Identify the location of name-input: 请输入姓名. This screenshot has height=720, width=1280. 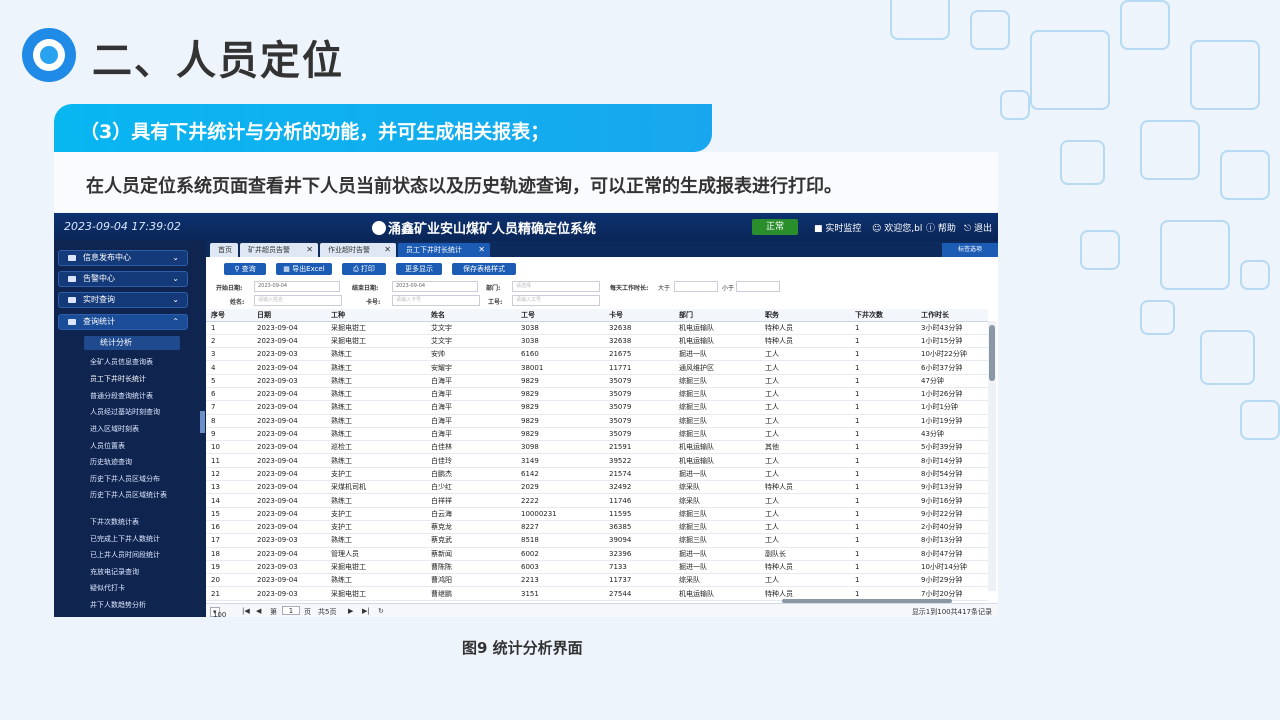
(298, 300).